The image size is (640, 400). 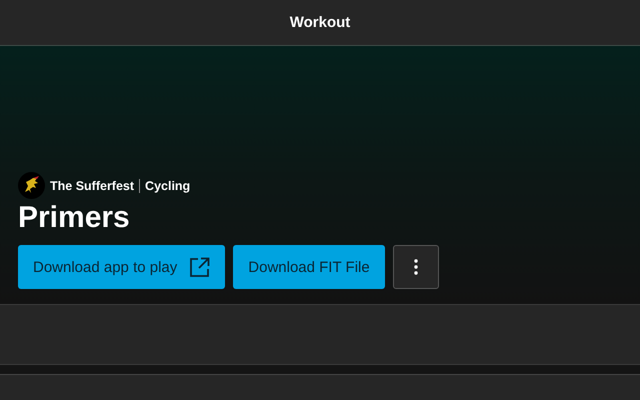 I want to click on download-button: Download app to play, so click(x=122, y=267).